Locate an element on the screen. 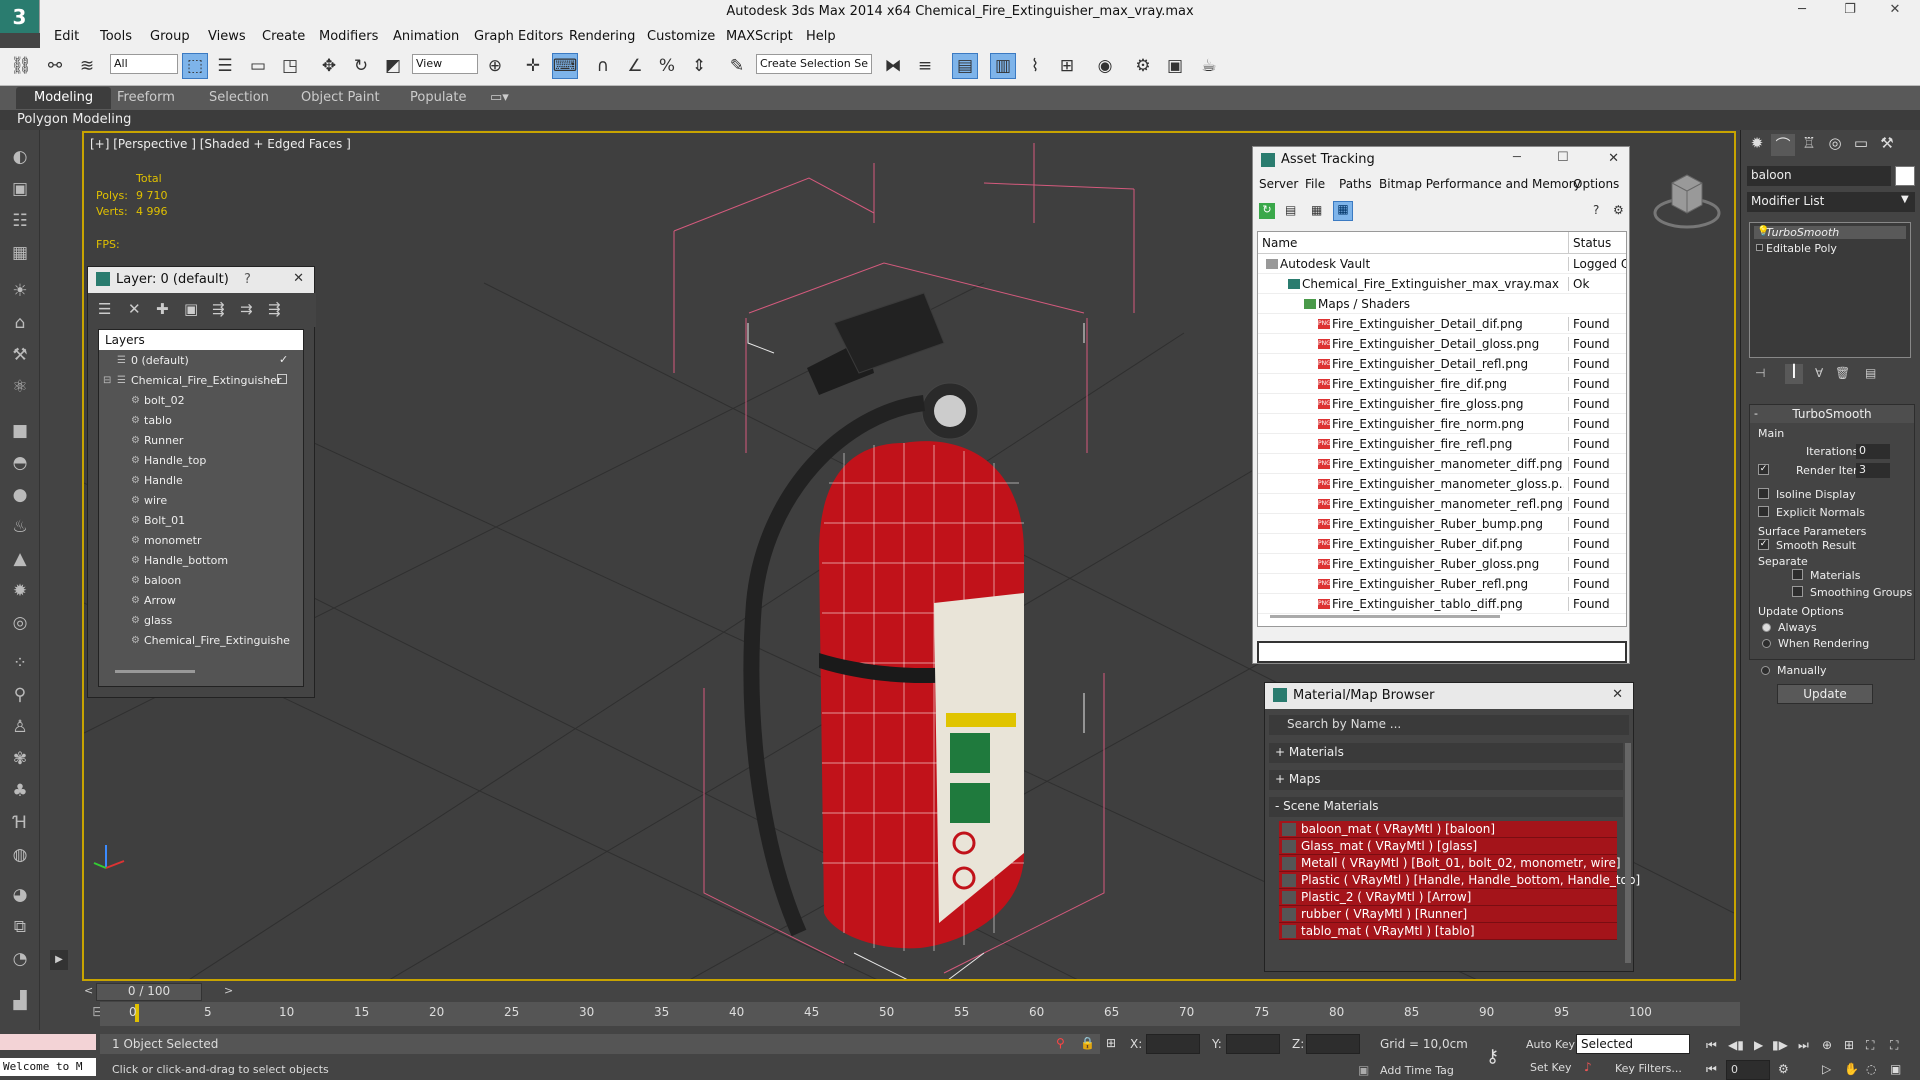  percent-snap-icon: % is located at coordinates (667, 66).